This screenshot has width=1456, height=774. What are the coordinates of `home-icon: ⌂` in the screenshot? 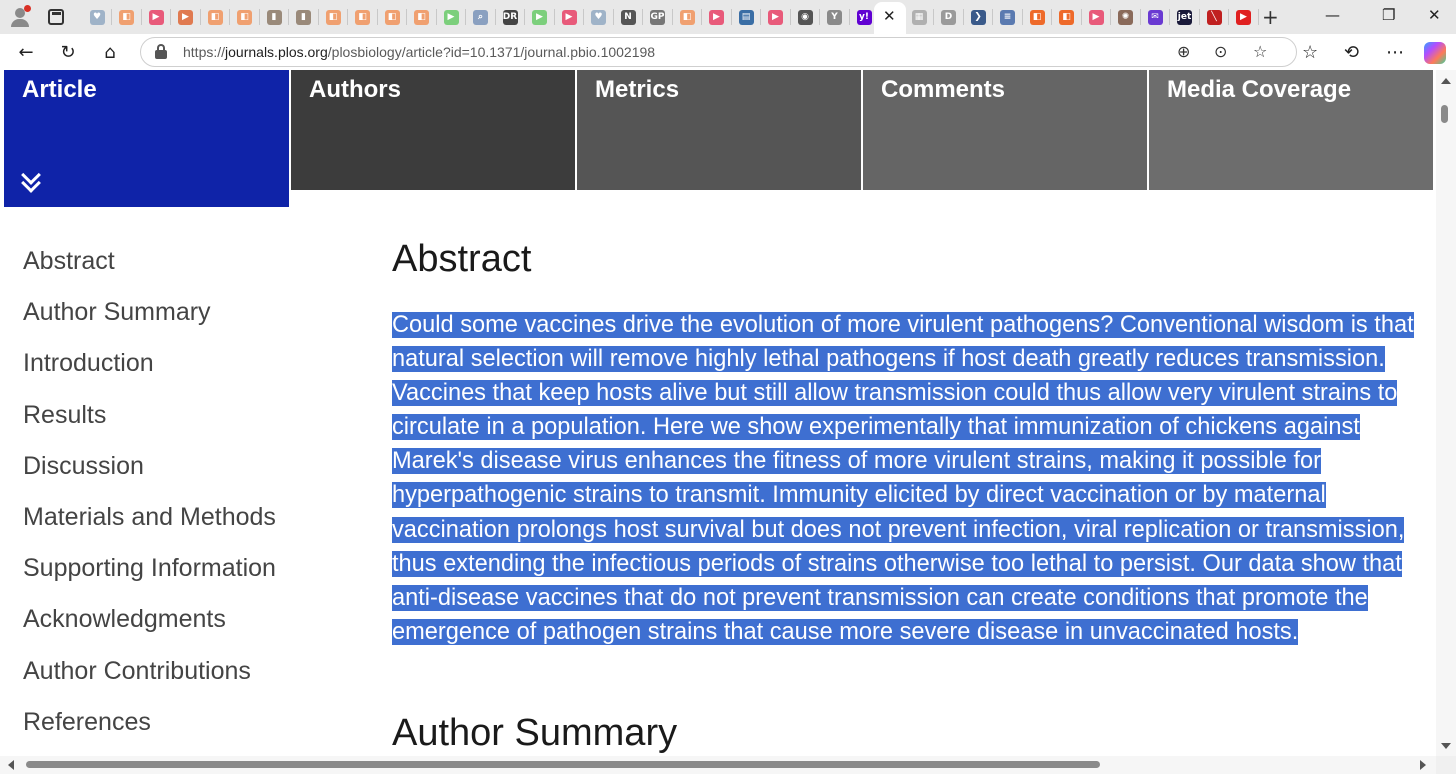 It's located at (110, 52).